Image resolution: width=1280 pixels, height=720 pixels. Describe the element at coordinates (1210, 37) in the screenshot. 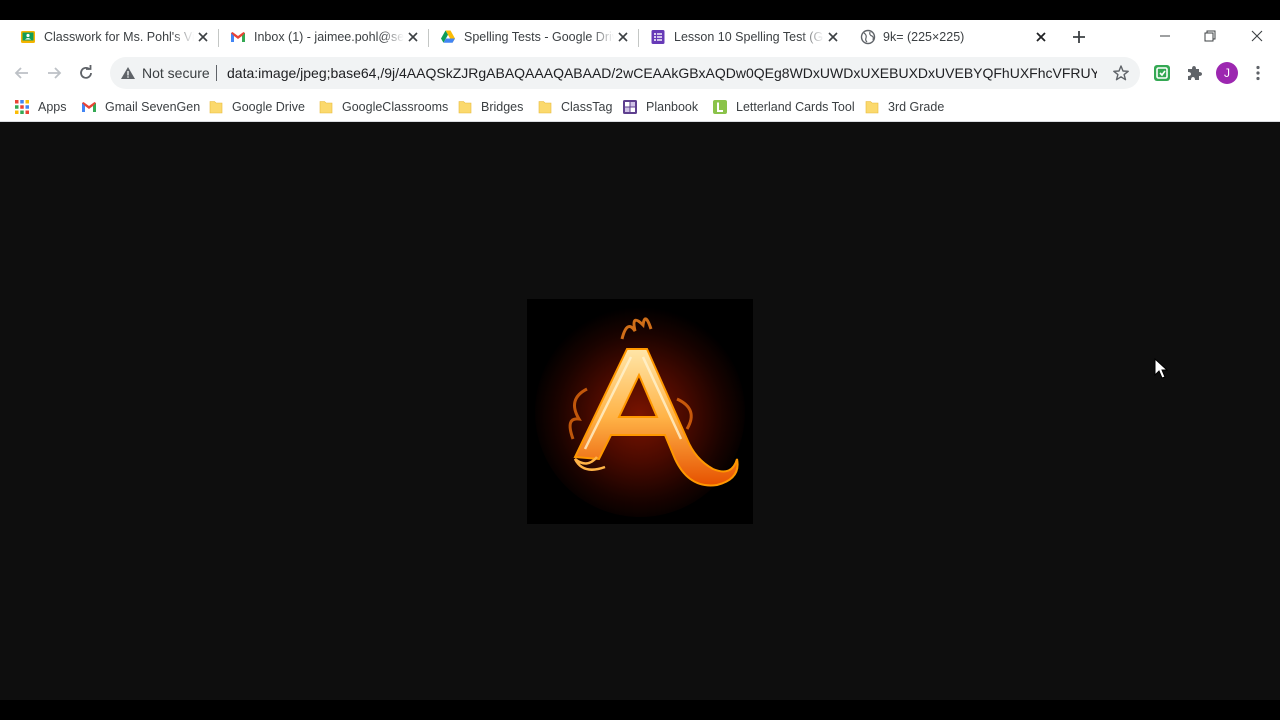

I see `restore-icon` at that location.